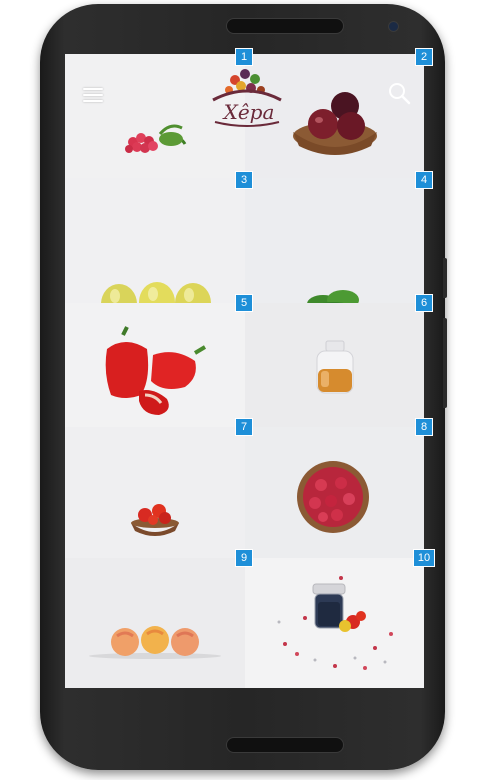  I want to click on volume-button, so click(445, 278).